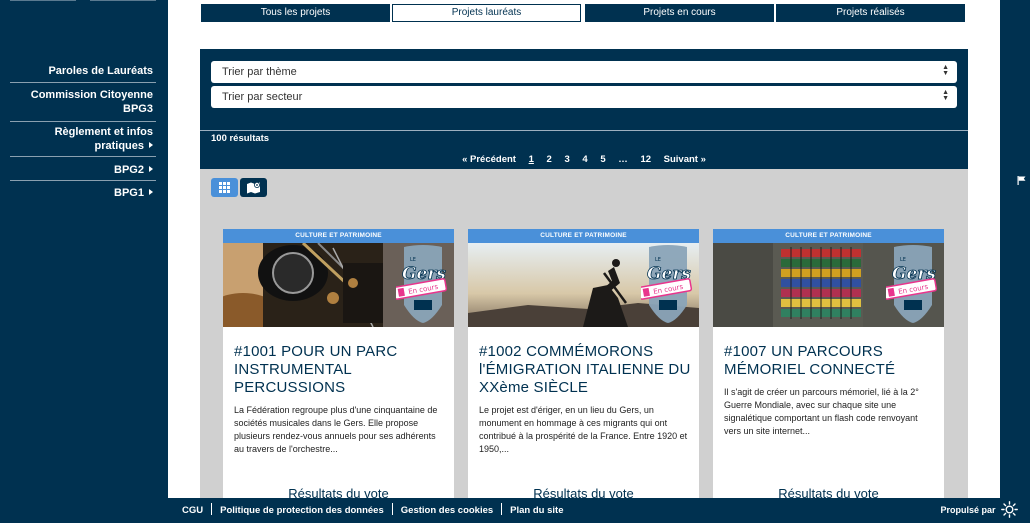  Describe the element at coordinates (583, 285) in the screenshot. I see `card-image-monument: LE Gers En cours` at that location.